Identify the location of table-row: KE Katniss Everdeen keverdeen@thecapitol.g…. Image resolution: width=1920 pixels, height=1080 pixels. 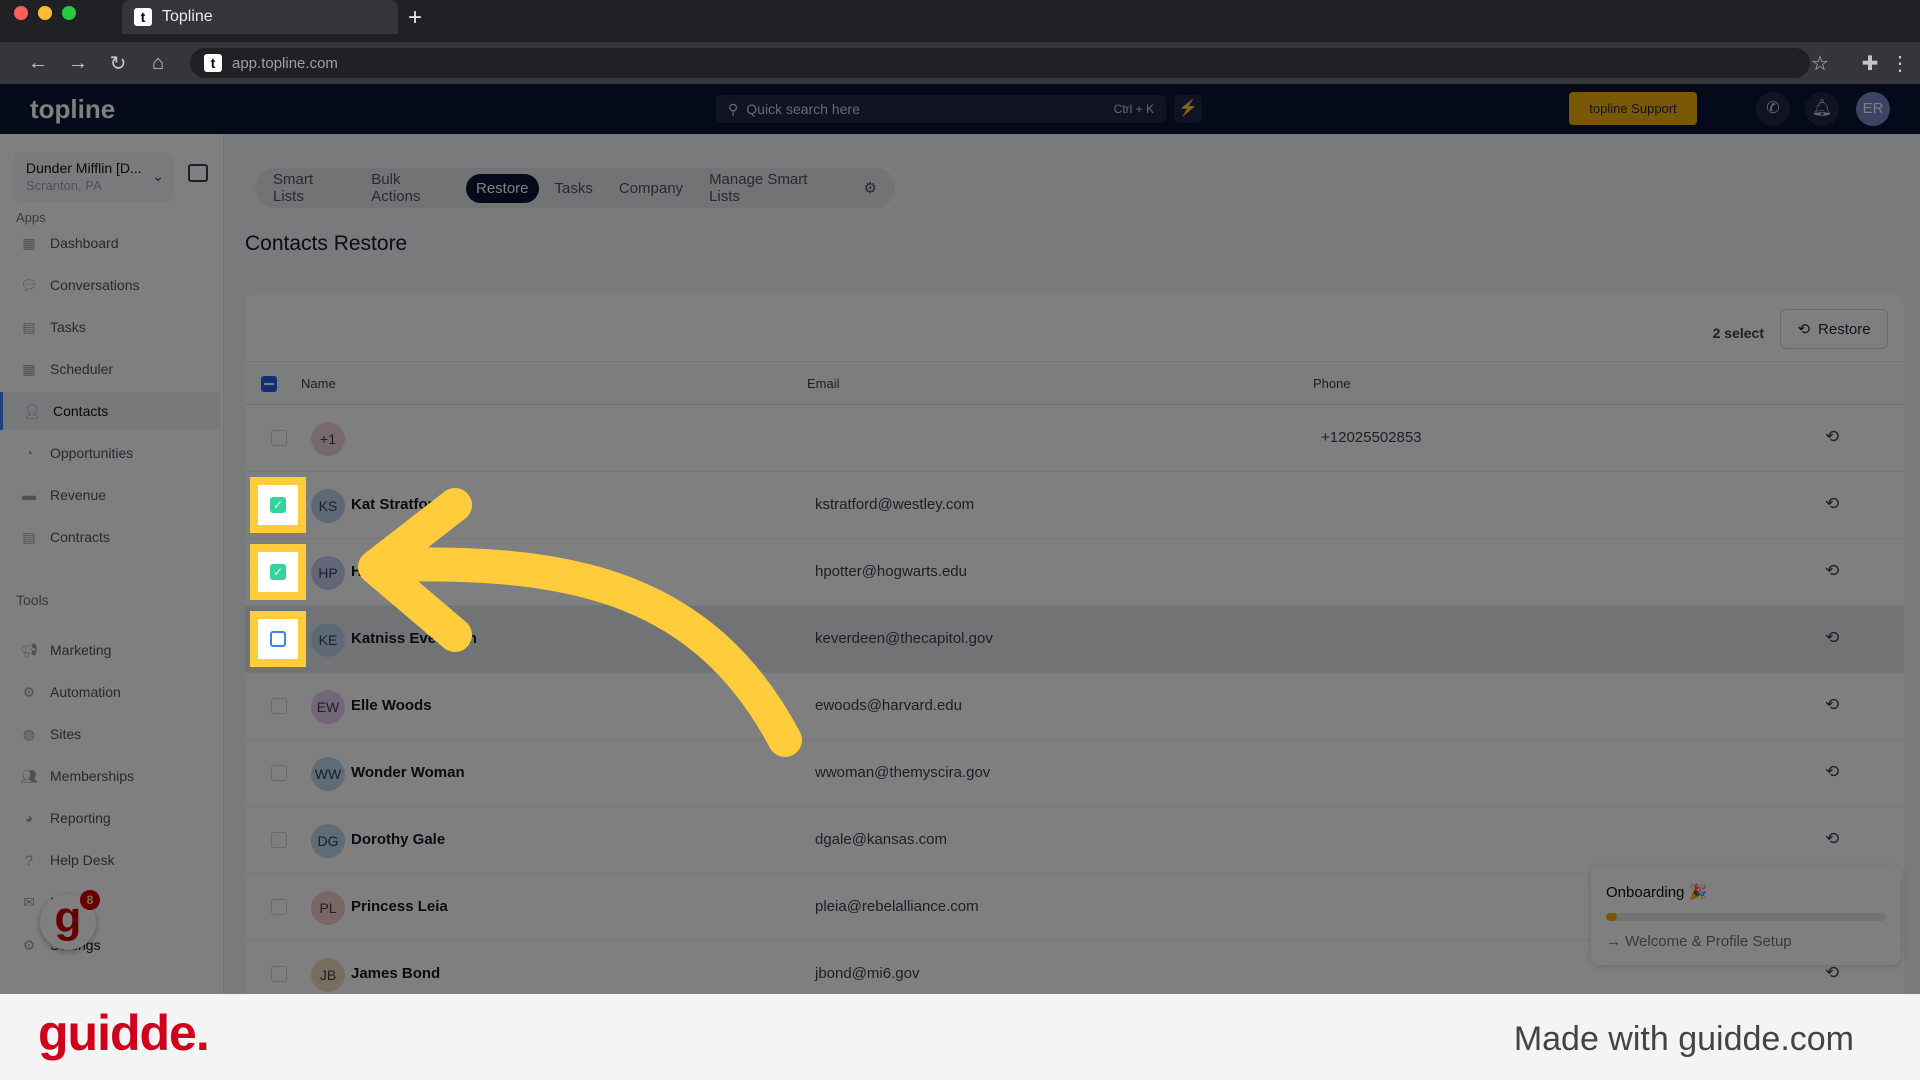
(1074, 639).